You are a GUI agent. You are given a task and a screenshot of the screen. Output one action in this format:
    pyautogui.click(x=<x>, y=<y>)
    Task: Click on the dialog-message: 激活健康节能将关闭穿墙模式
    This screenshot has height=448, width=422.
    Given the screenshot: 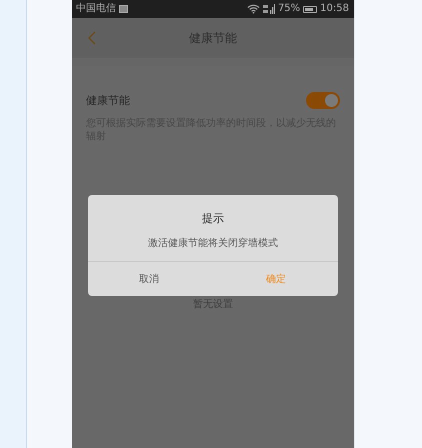 What is the action you would take?
    pyautogui.click(x=213, y=243)
    